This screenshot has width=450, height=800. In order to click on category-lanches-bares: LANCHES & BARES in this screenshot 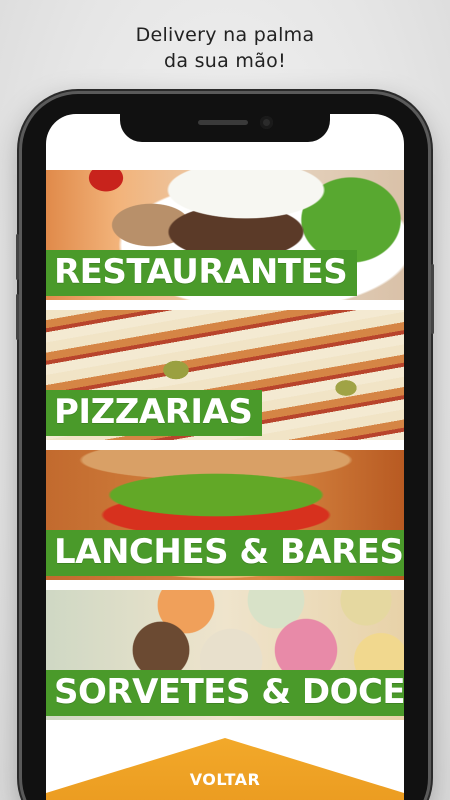, I will do `click(225, 515)`.